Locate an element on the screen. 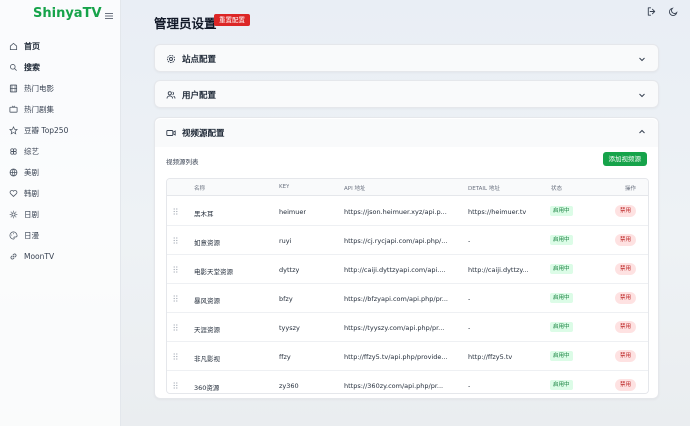  video-source-header: 视频源配置 is located at coordinates (406, 133).